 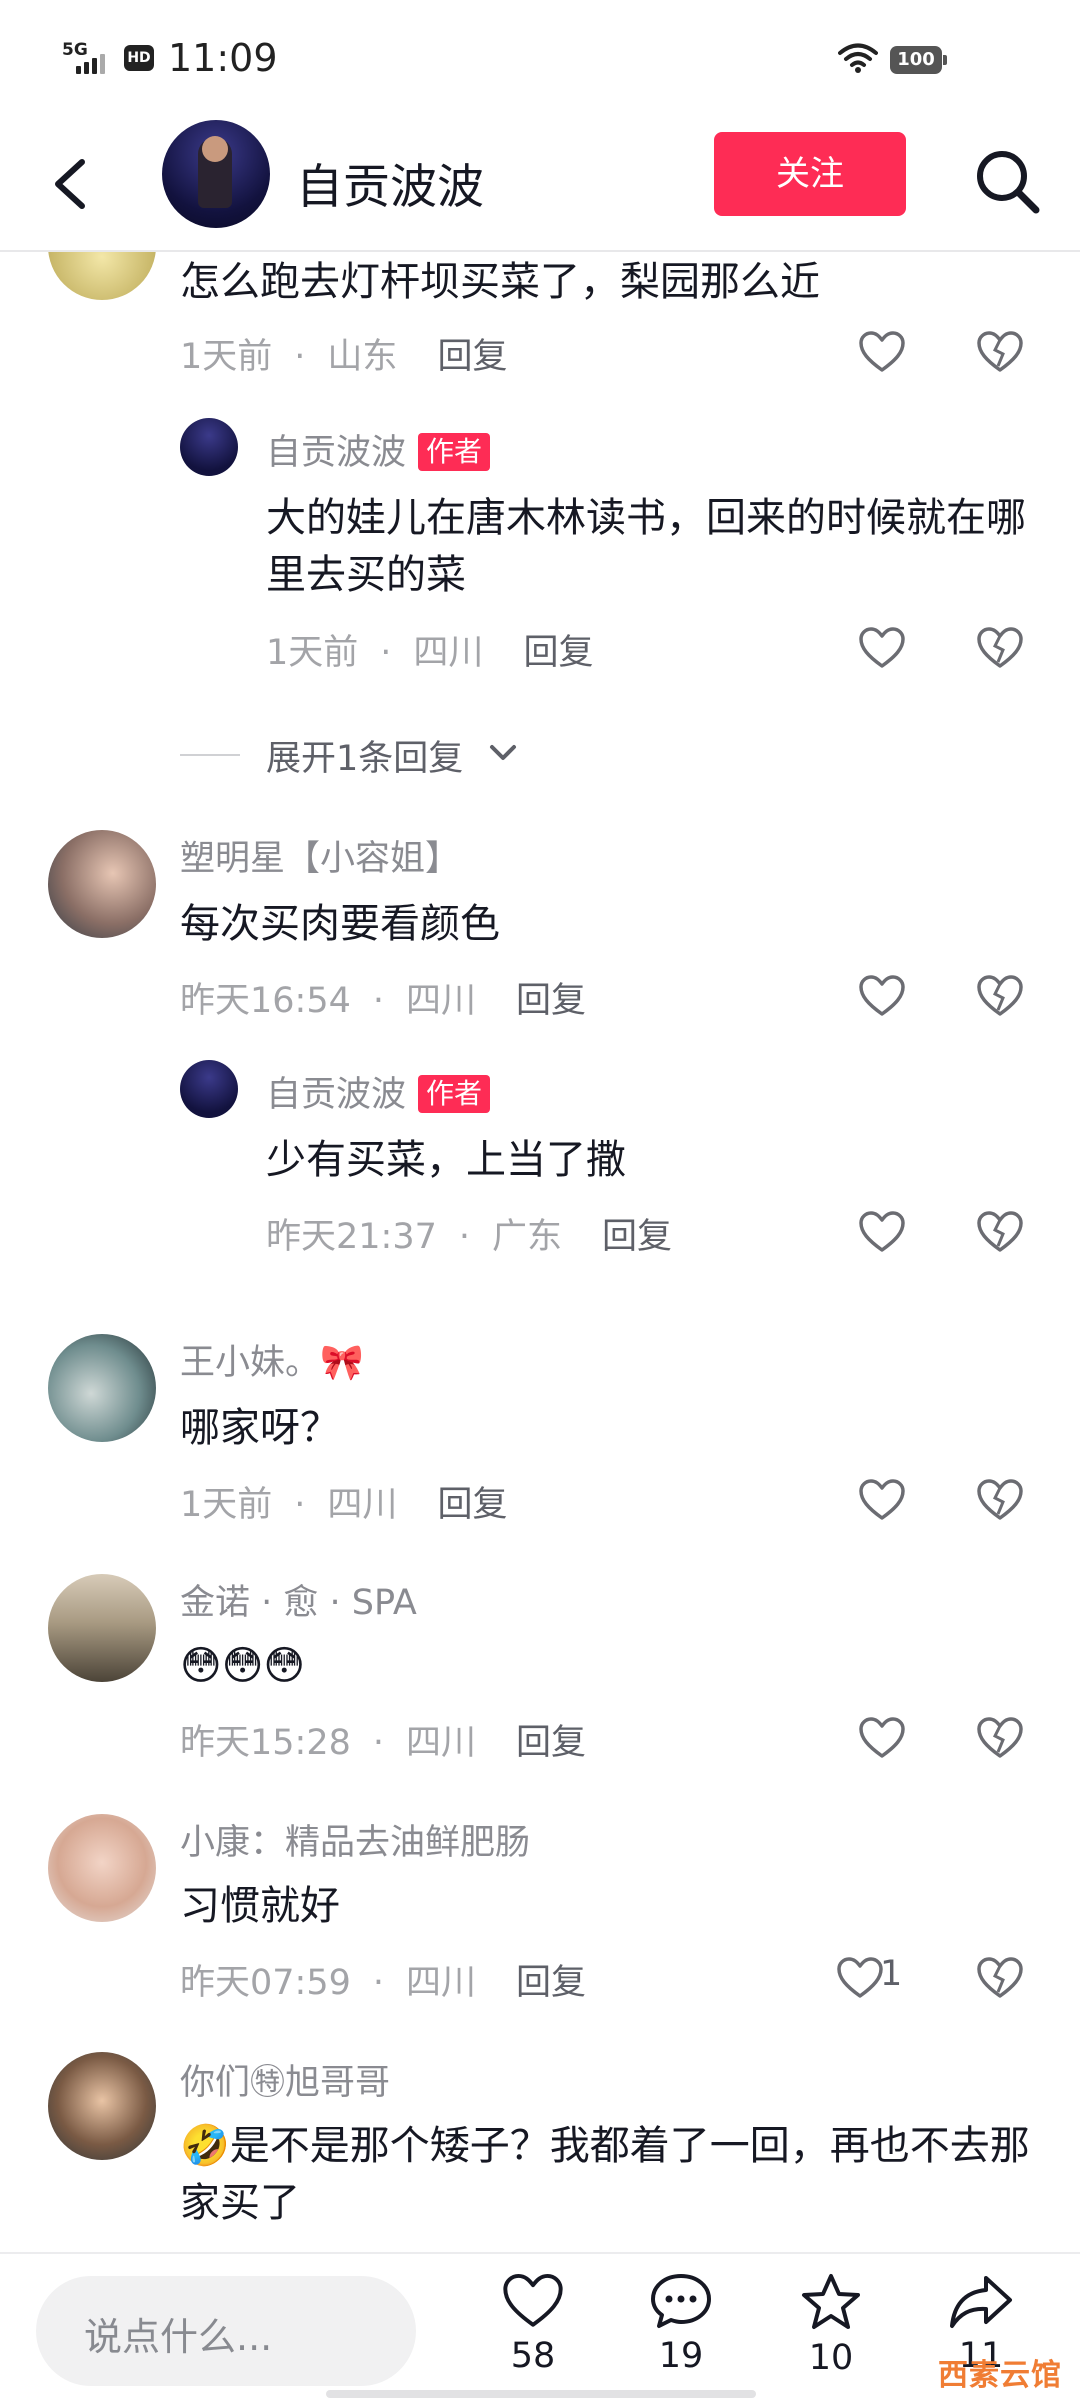 I want to click on comment-meta: 1天前 · 山东 回复, so click(x=344, y=357).